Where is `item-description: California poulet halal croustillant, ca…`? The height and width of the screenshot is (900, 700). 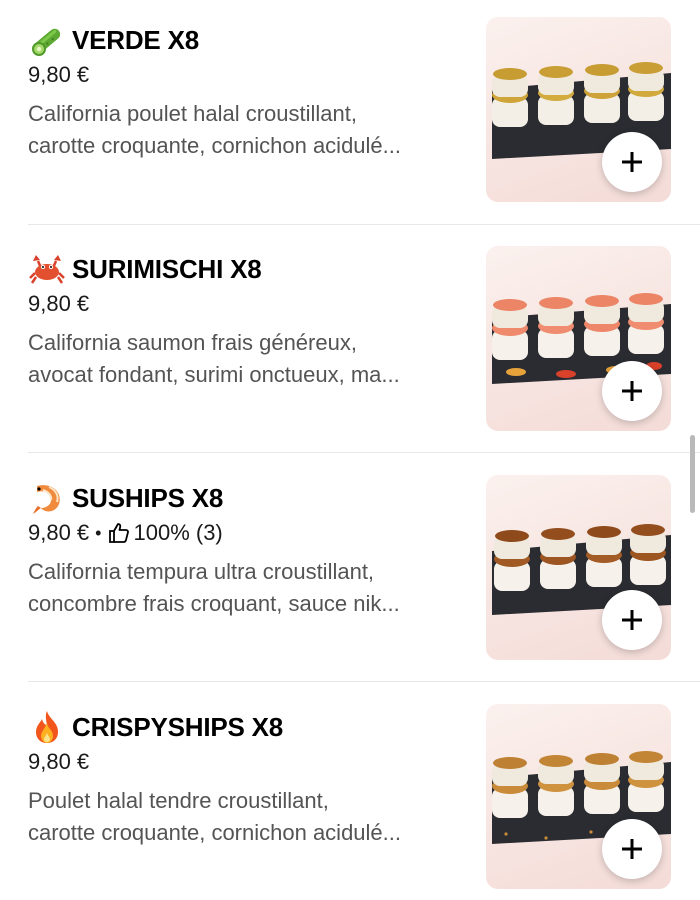
item-description: California poulet halal croustillant, ca… is located at coordinates (250, 130).